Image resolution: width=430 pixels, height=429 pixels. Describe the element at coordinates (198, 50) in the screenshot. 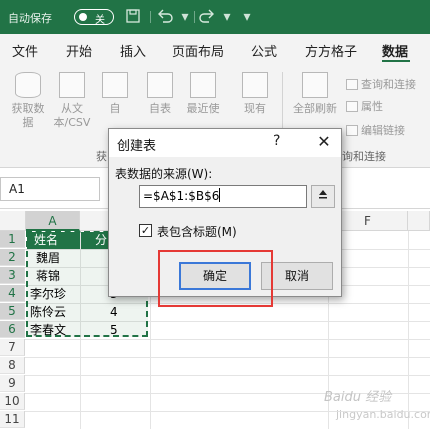

I see `tab-page-layout: 页面布局` at that location.